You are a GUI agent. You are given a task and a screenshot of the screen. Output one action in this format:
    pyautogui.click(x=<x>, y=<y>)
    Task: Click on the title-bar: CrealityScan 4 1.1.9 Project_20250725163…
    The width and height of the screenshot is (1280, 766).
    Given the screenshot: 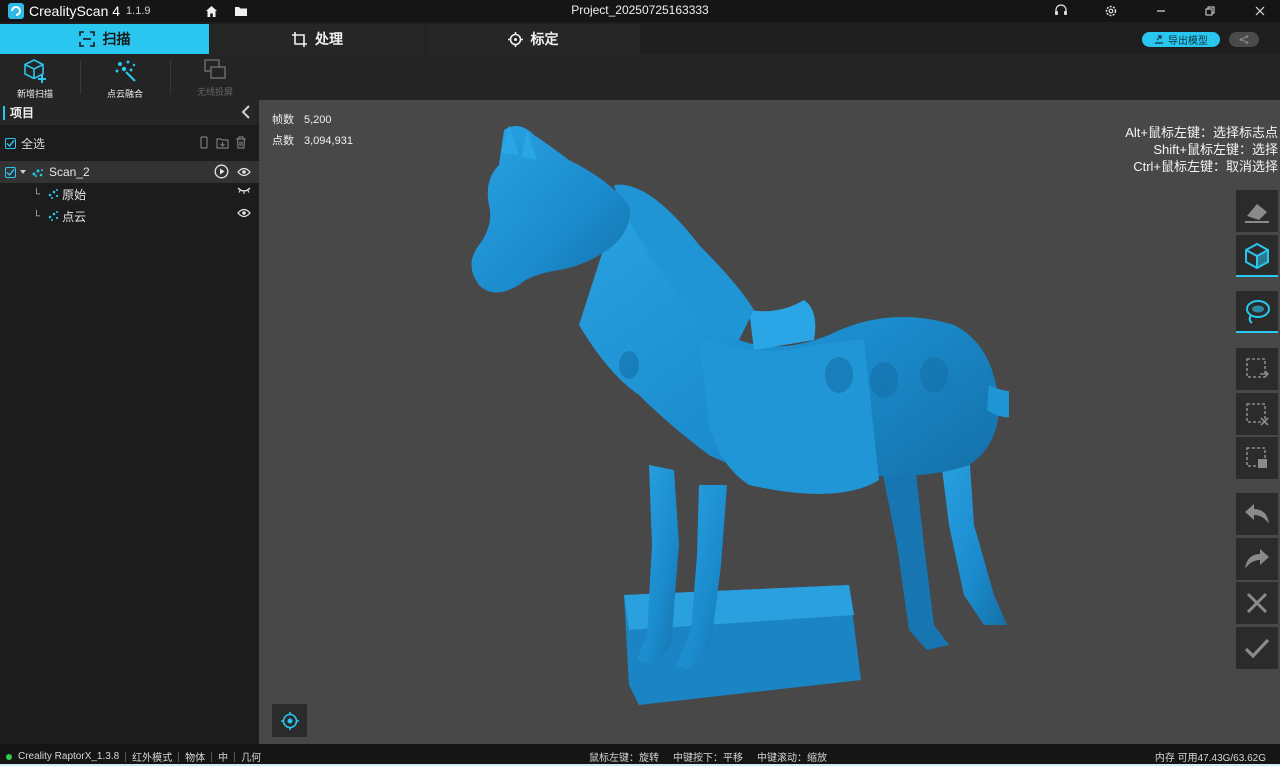 What is the action you would take?
    pyautogui.click(x=640, y=11)
    